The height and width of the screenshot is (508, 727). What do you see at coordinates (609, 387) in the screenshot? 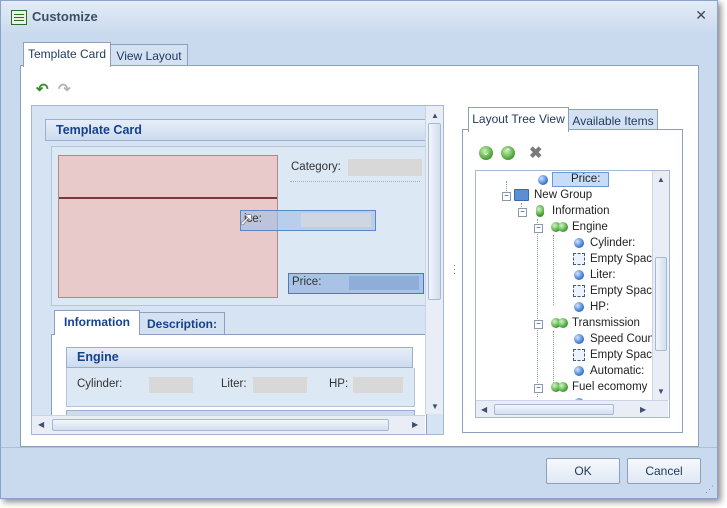
I see `tree-node-fuel-economy: Fuel ecomomy` at bounding box center [609, 387].